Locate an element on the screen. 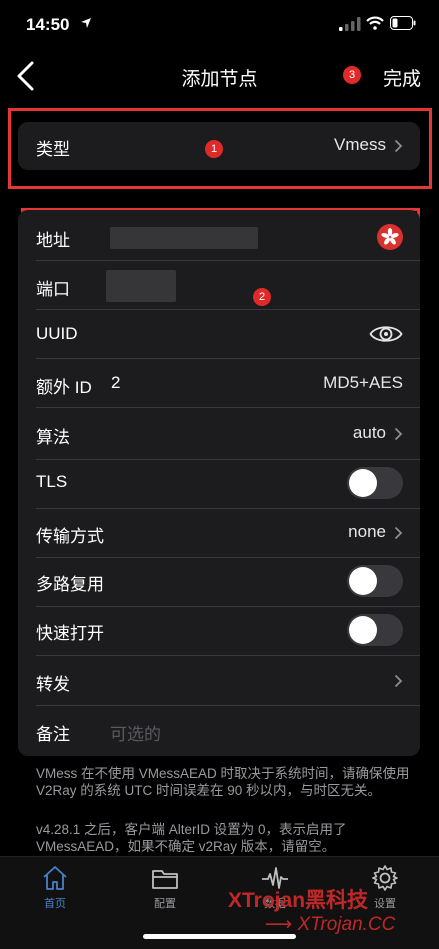 The height and width of the screenshot is (949, 439). watermark-text: XTrojan黑科技 is located at coordinates (298, 900).